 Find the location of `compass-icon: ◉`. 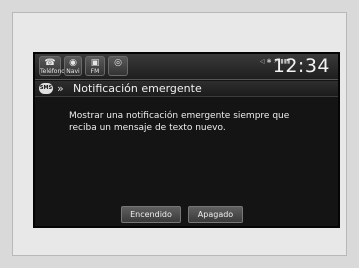

compass-icon: ◉ is located at coordinates (73, 63).